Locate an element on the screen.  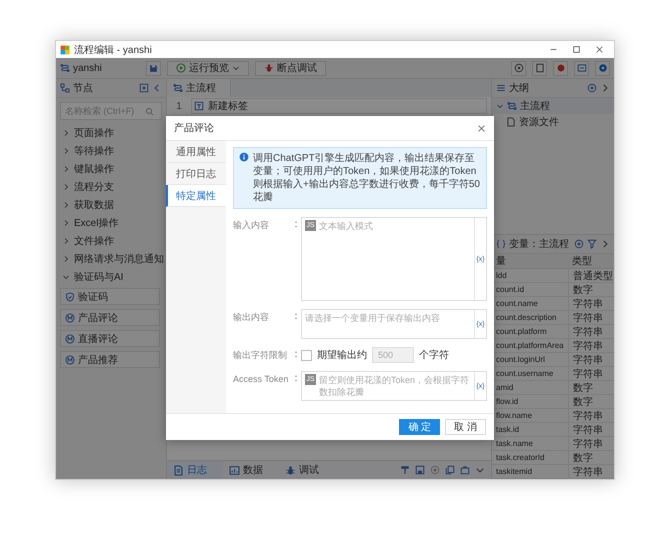
cancel-button: 取 消 is located at coordinates (465, 427).